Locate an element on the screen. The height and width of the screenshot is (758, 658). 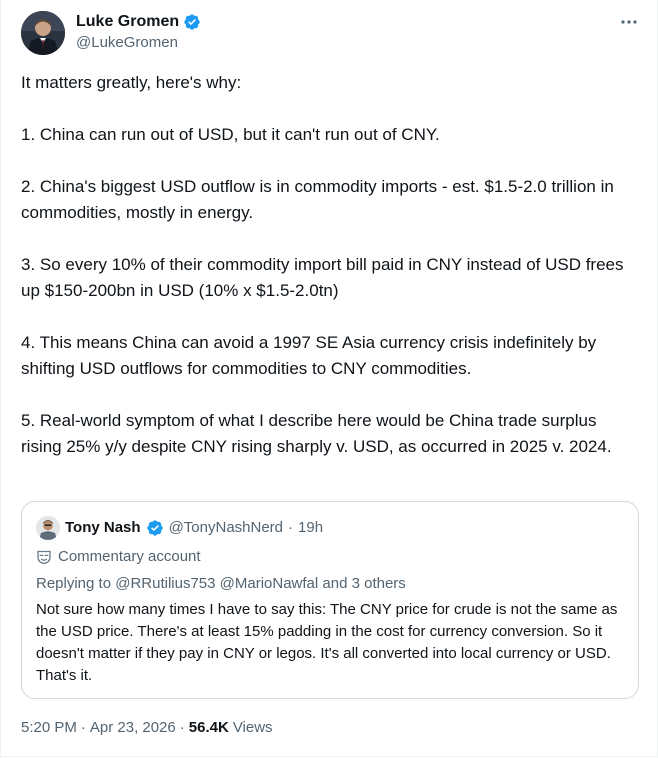
more-options-button is located at coordinates (629, 22).